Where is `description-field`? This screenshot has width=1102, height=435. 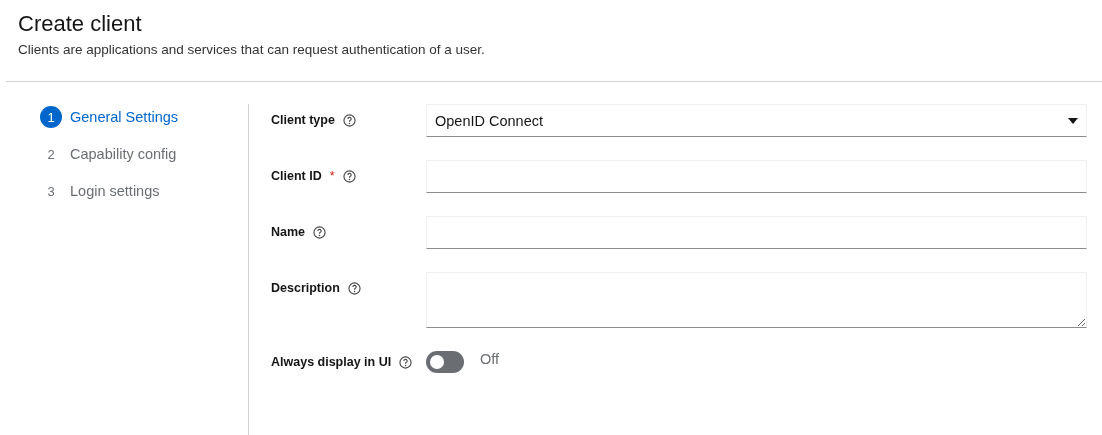
description-field is located at coordinates (756, 300).